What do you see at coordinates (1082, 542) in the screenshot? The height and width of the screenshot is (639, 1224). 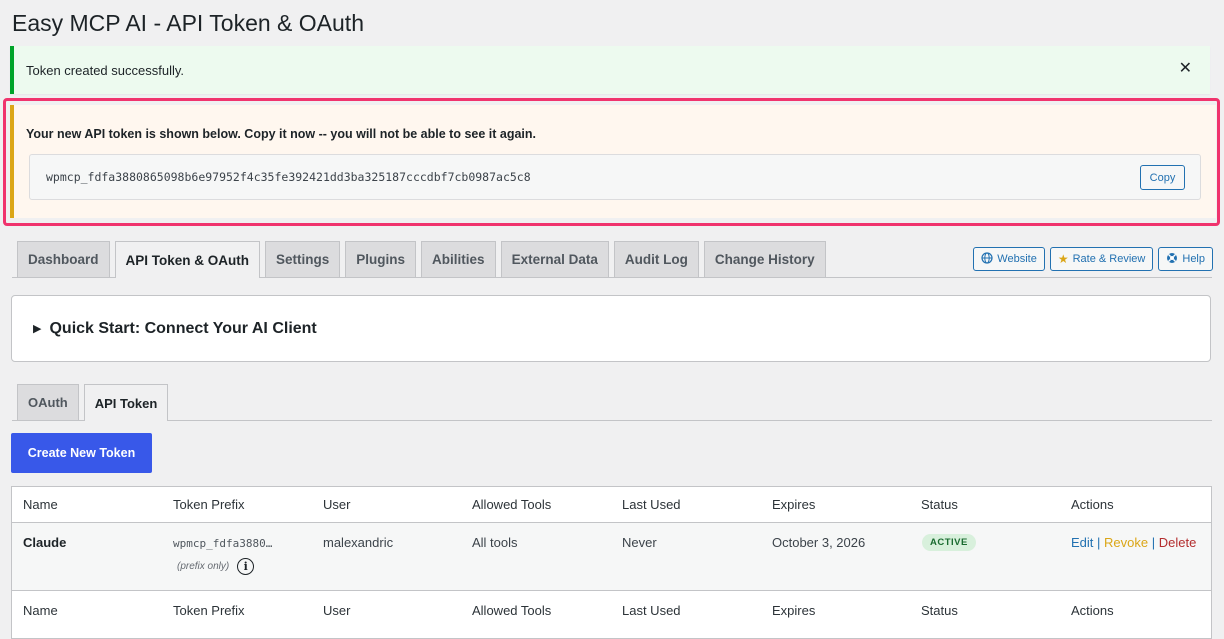 I see `edit-link: Edit` at bounding box center [1082, 542].